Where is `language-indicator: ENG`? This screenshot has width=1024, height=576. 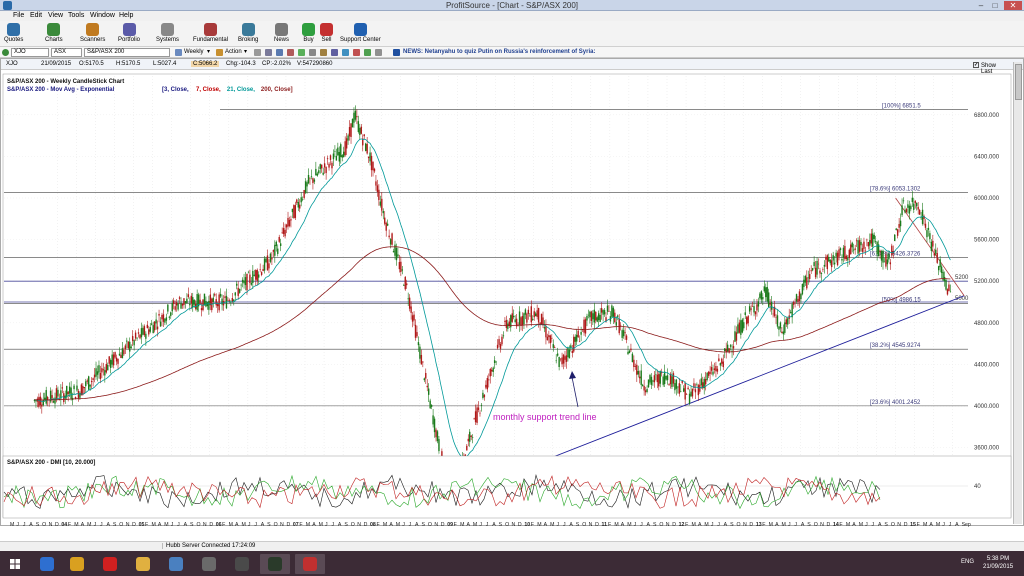
language-indicator: ENG is located at coordinates (967, 562).